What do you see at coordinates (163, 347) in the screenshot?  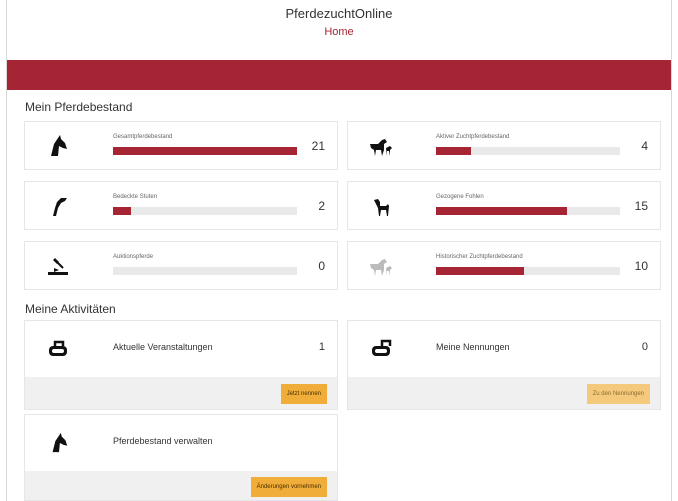 I see `activity-label: Aktuelle Veranstaltungen` at bounding box center [163, 347].